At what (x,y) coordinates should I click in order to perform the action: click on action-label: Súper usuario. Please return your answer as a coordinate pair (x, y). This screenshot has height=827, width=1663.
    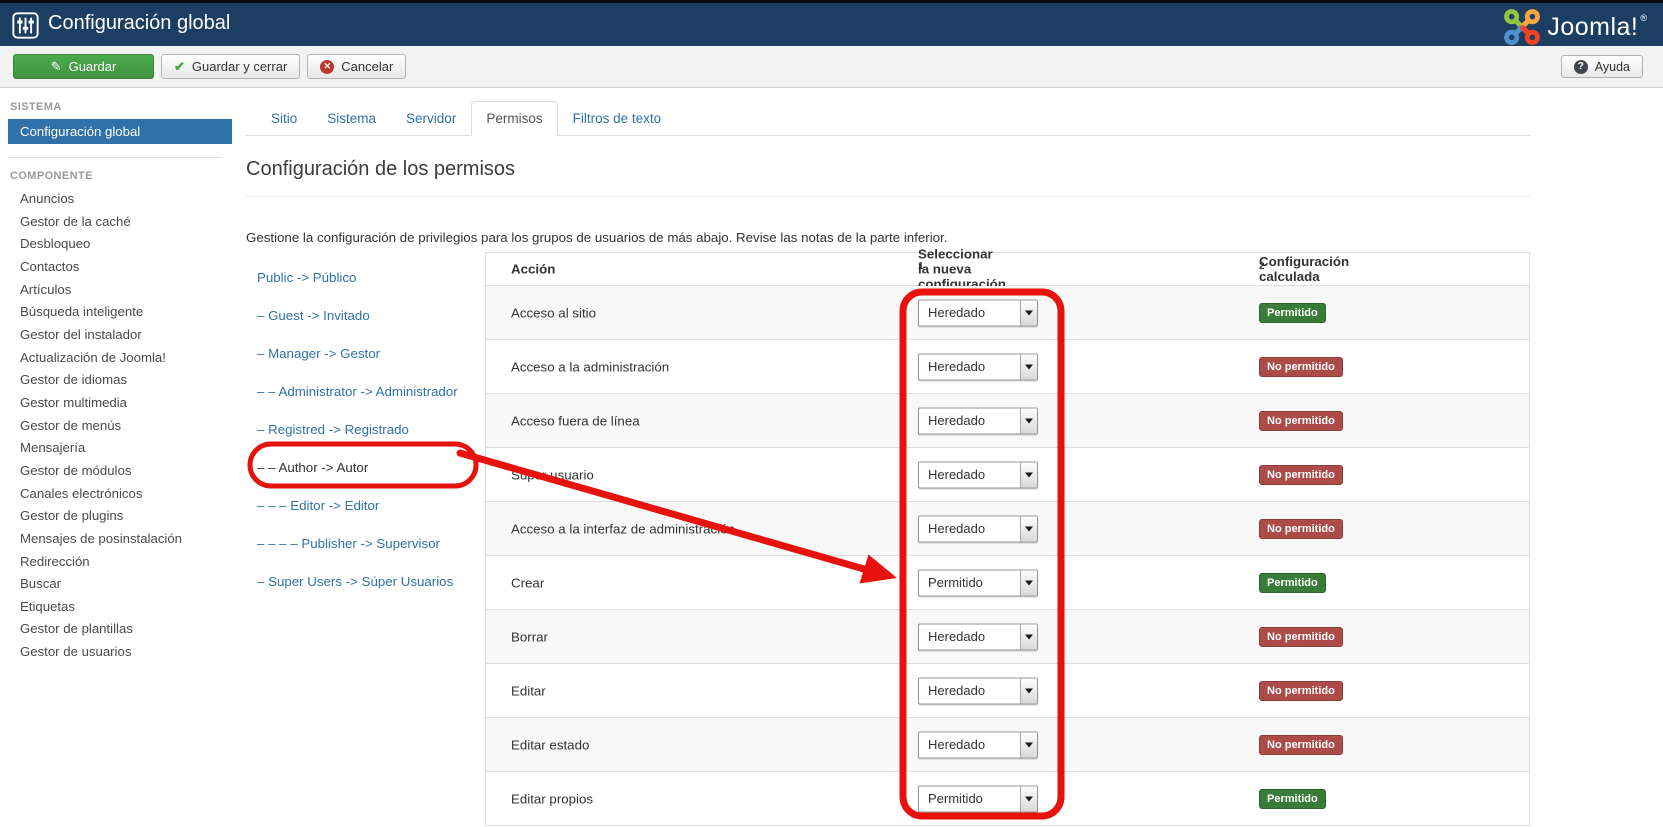
    Looking at the image, I should click on (552, 474).